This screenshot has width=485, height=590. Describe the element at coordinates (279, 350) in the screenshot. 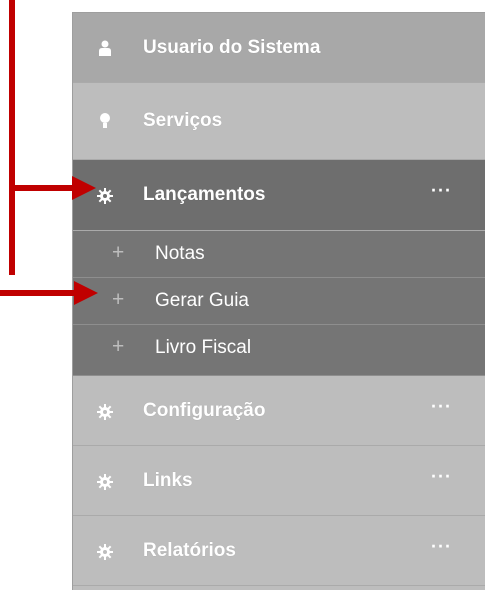

I see `submenu-item-livro-fiscal: + Livro Fiscal` at that location.